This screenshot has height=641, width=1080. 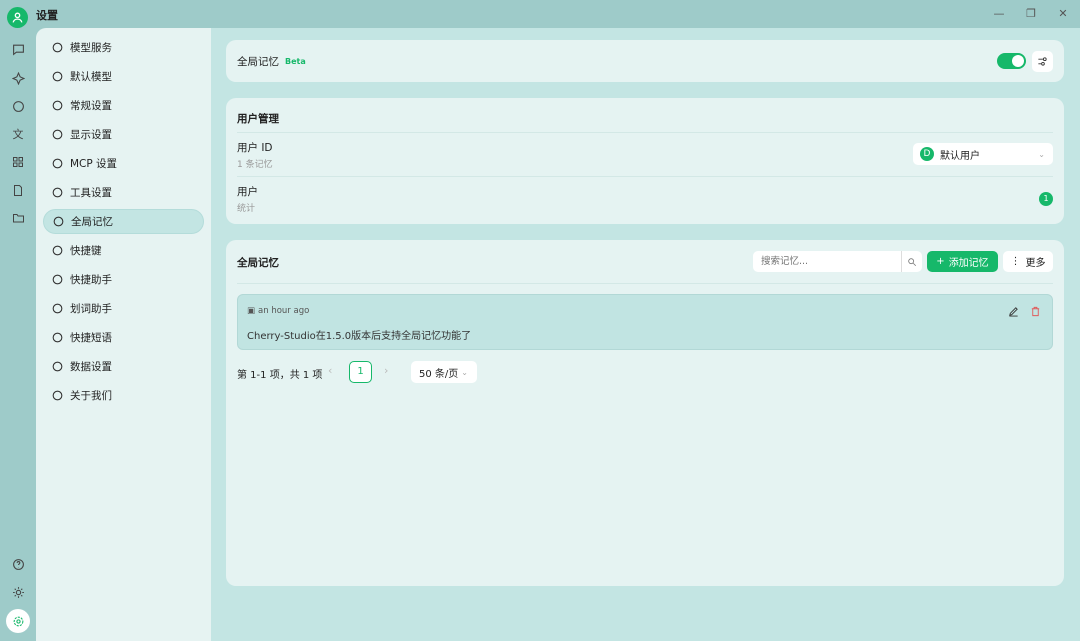 What do you see at coordinates (86, 251) in the screenshot?
I see `sidebar-item-label: 快捷键` at bounding box center [86, 251].